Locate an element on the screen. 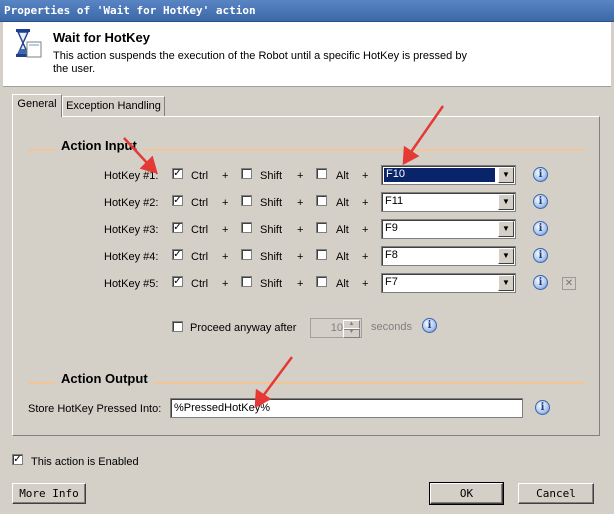  store-info-icon: i is located at coordinates (542, 407).